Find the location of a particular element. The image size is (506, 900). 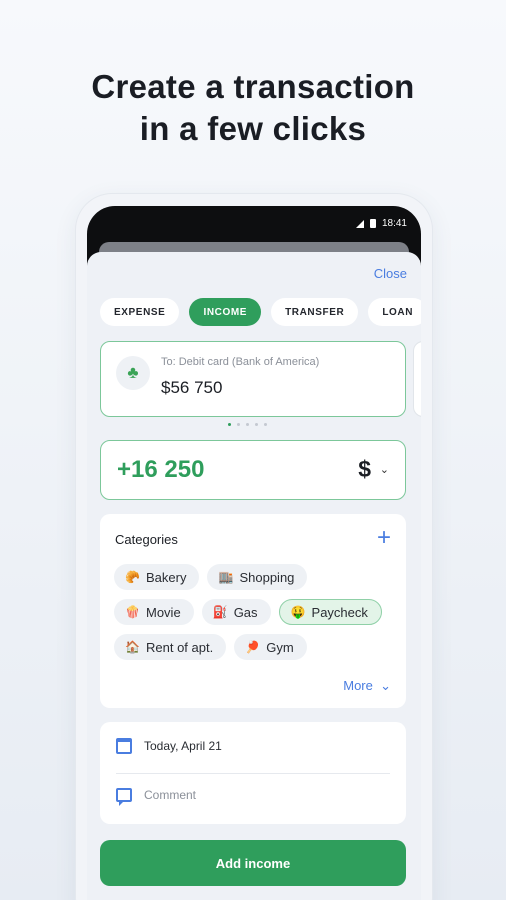

tab-loan: LOAN is located at coordinates (394, 312).